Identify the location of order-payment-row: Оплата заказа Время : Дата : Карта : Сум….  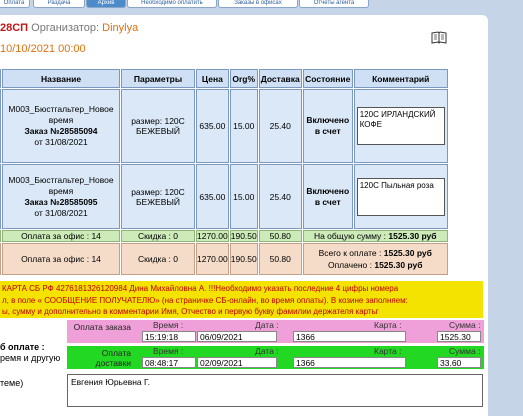
(275, 331).